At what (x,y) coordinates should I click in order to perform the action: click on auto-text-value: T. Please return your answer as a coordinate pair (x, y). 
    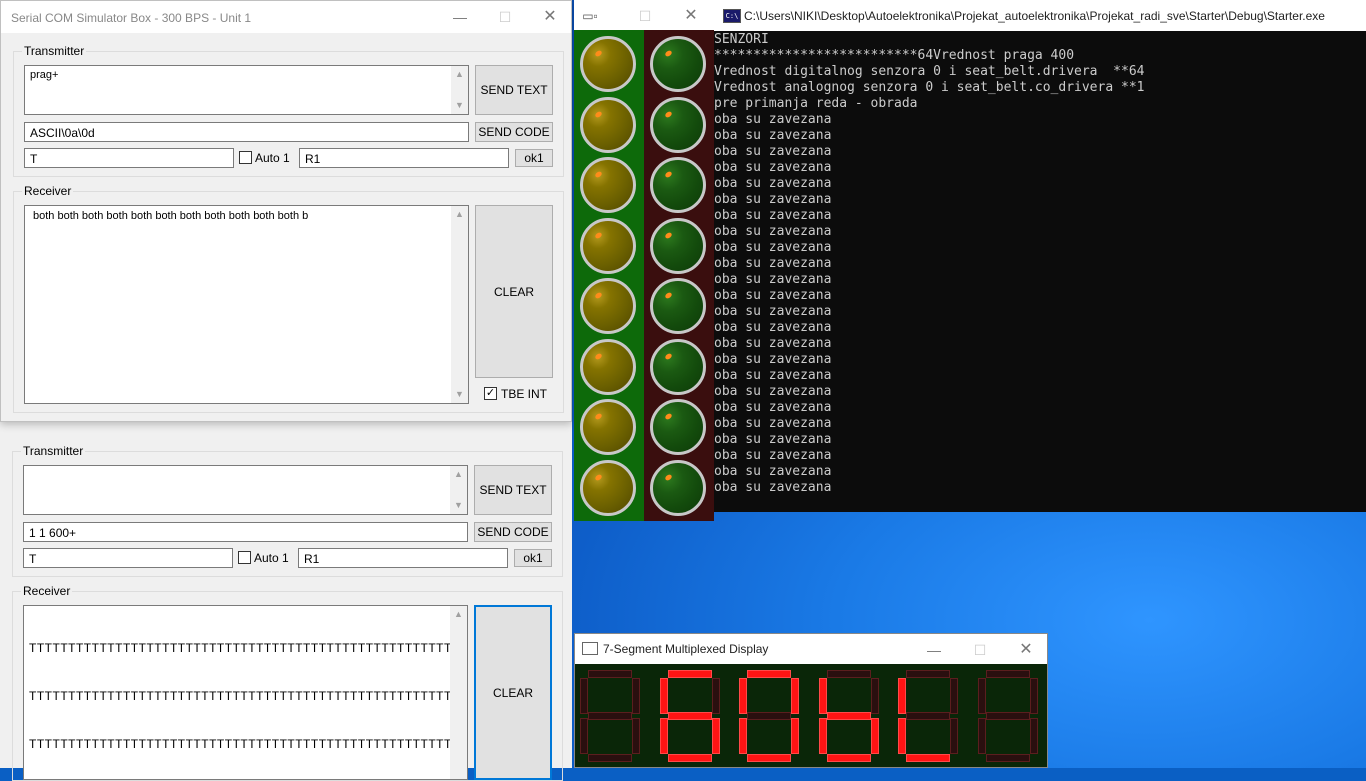
    Looking at the image, I should click on (34, 159).